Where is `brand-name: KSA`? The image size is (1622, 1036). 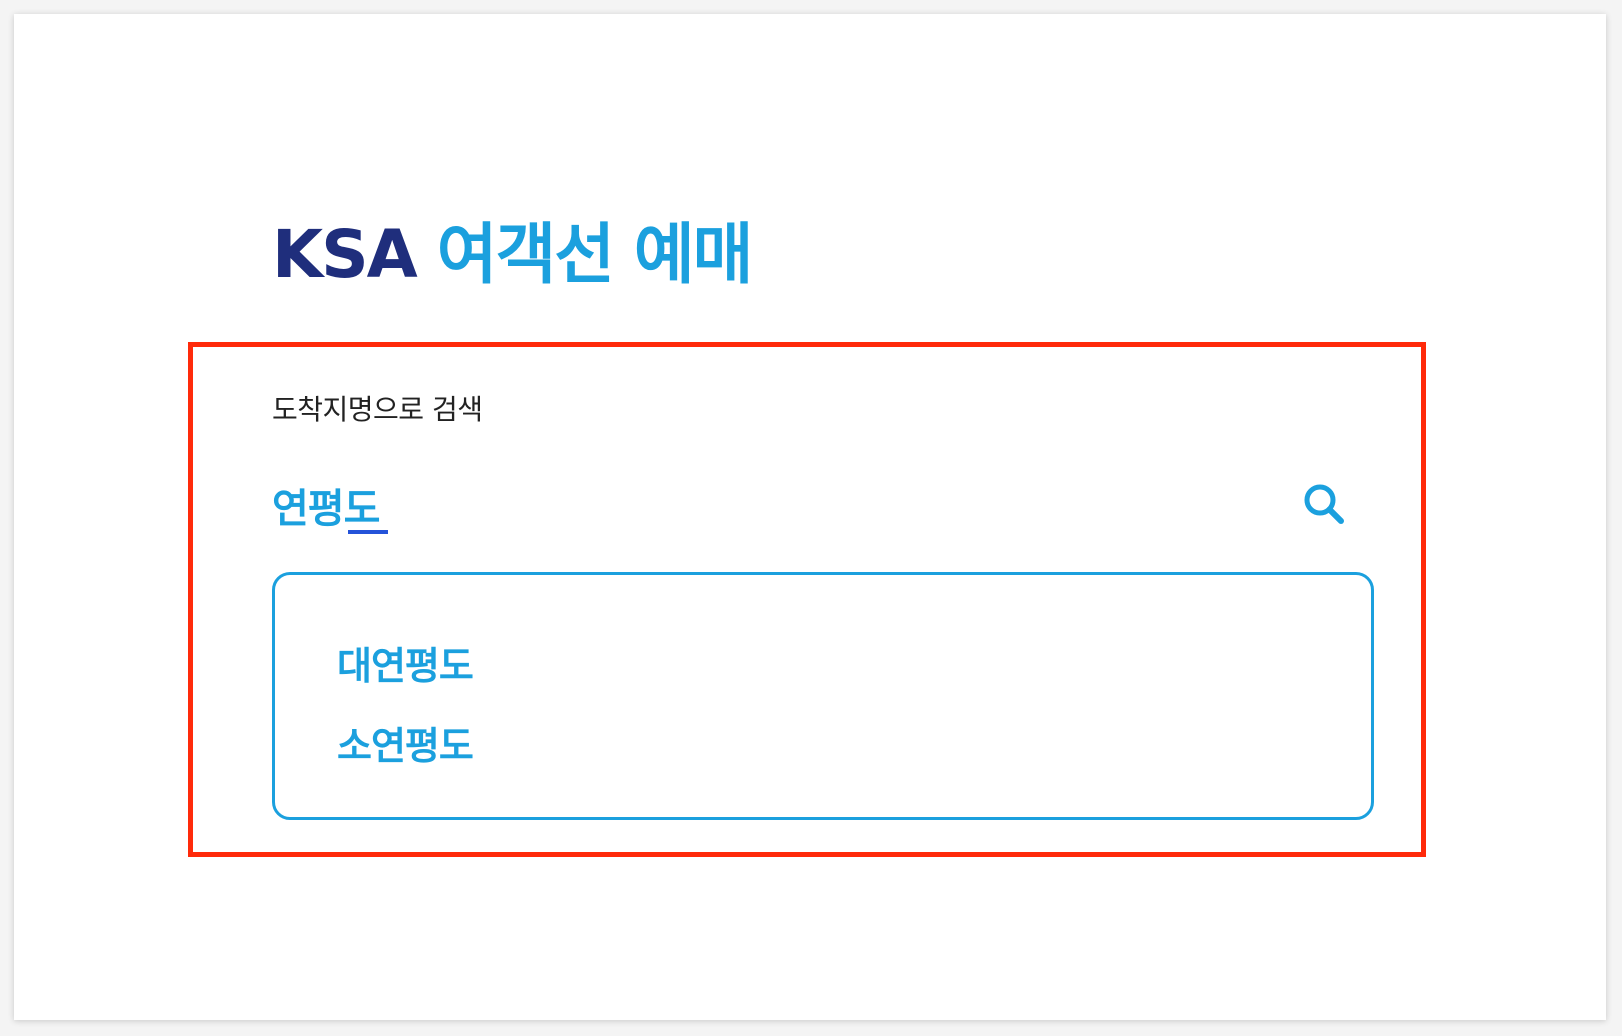 brand-name: KSA is located at coordinates (345, 254).